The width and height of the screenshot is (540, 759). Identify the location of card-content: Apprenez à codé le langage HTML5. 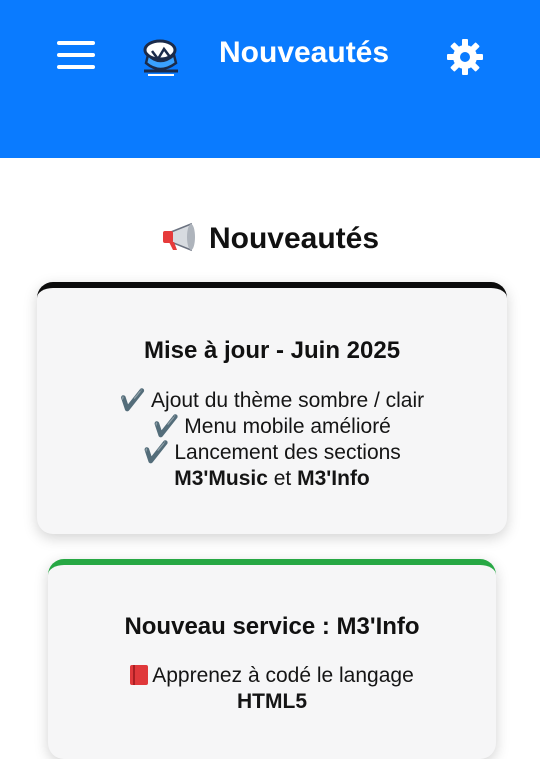
(272, 689).